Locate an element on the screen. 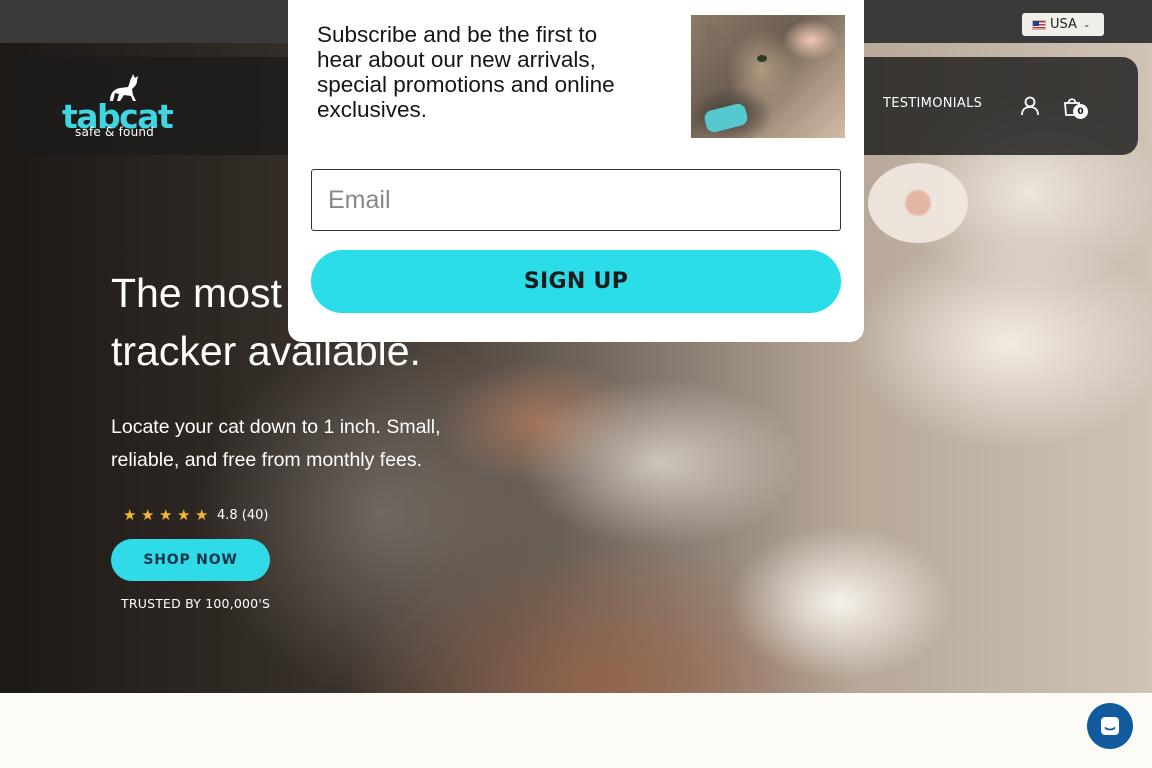  product-rating: ★ ★ ★ ★ ★ 4.8 (40) is located at coordinates (196, 515).